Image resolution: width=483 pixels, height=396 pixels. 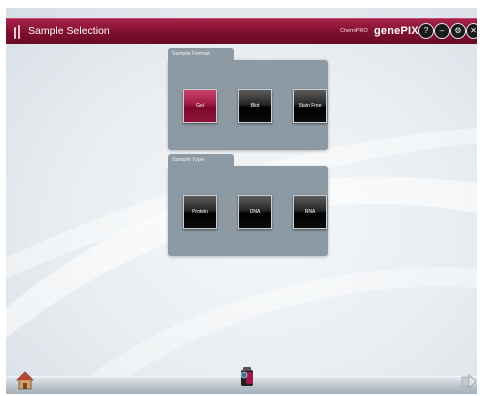 I want to click on stain-free-label: Stain Free, so click(x=310, y=106).